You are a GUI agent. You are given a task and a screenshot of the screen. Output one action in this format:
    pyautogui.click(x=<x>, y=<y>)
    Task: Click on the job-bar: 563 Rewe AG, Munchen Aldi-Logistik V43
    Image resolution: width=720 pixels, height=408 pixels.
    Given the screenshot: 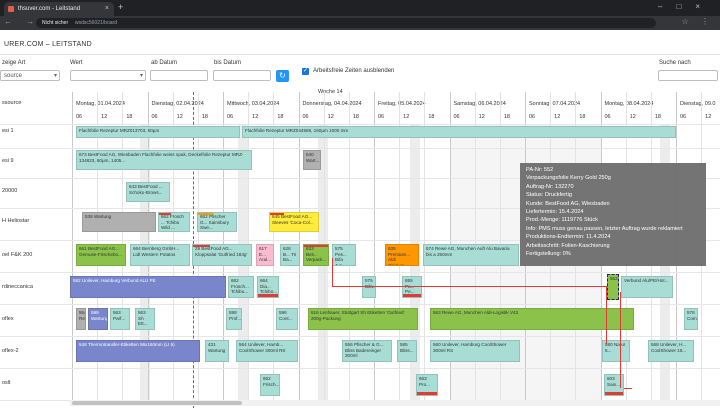 What is the action you would take?
    pyautogui.click(x=532, y=319)
    